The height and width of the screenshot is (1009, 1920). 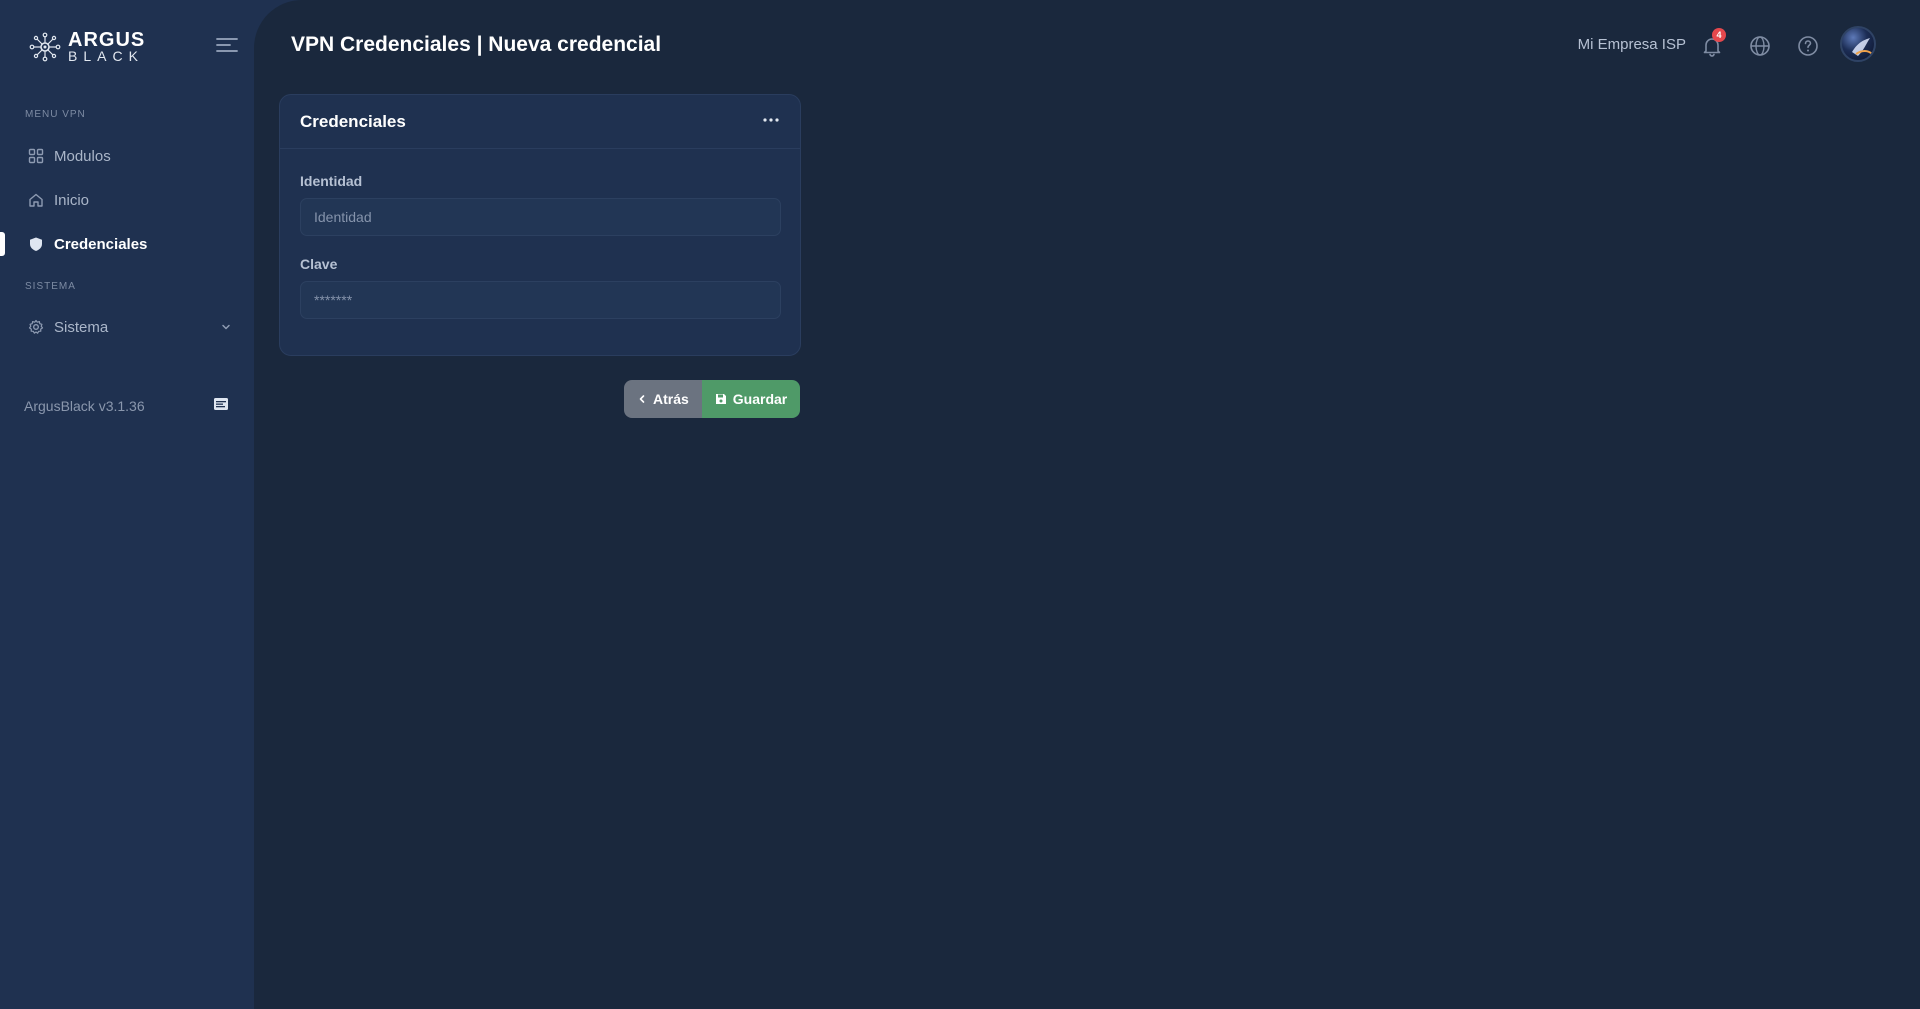 What do you see at coordinates (45, 46) in the screenshot?
I see `logo-icon` at bounding box center [45, 46].